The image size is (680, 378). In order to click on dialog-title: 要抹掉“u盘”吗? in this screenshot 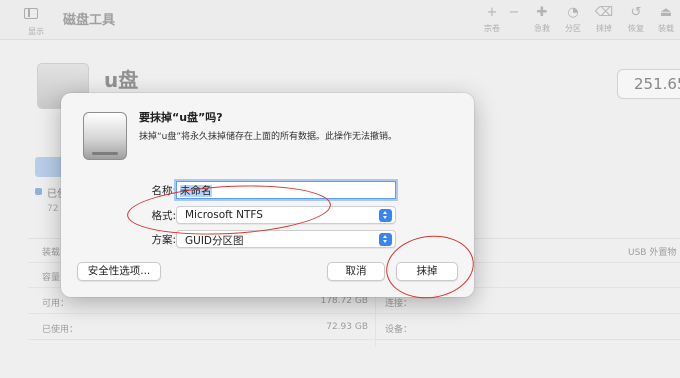, I will do `click(181, 117)`.